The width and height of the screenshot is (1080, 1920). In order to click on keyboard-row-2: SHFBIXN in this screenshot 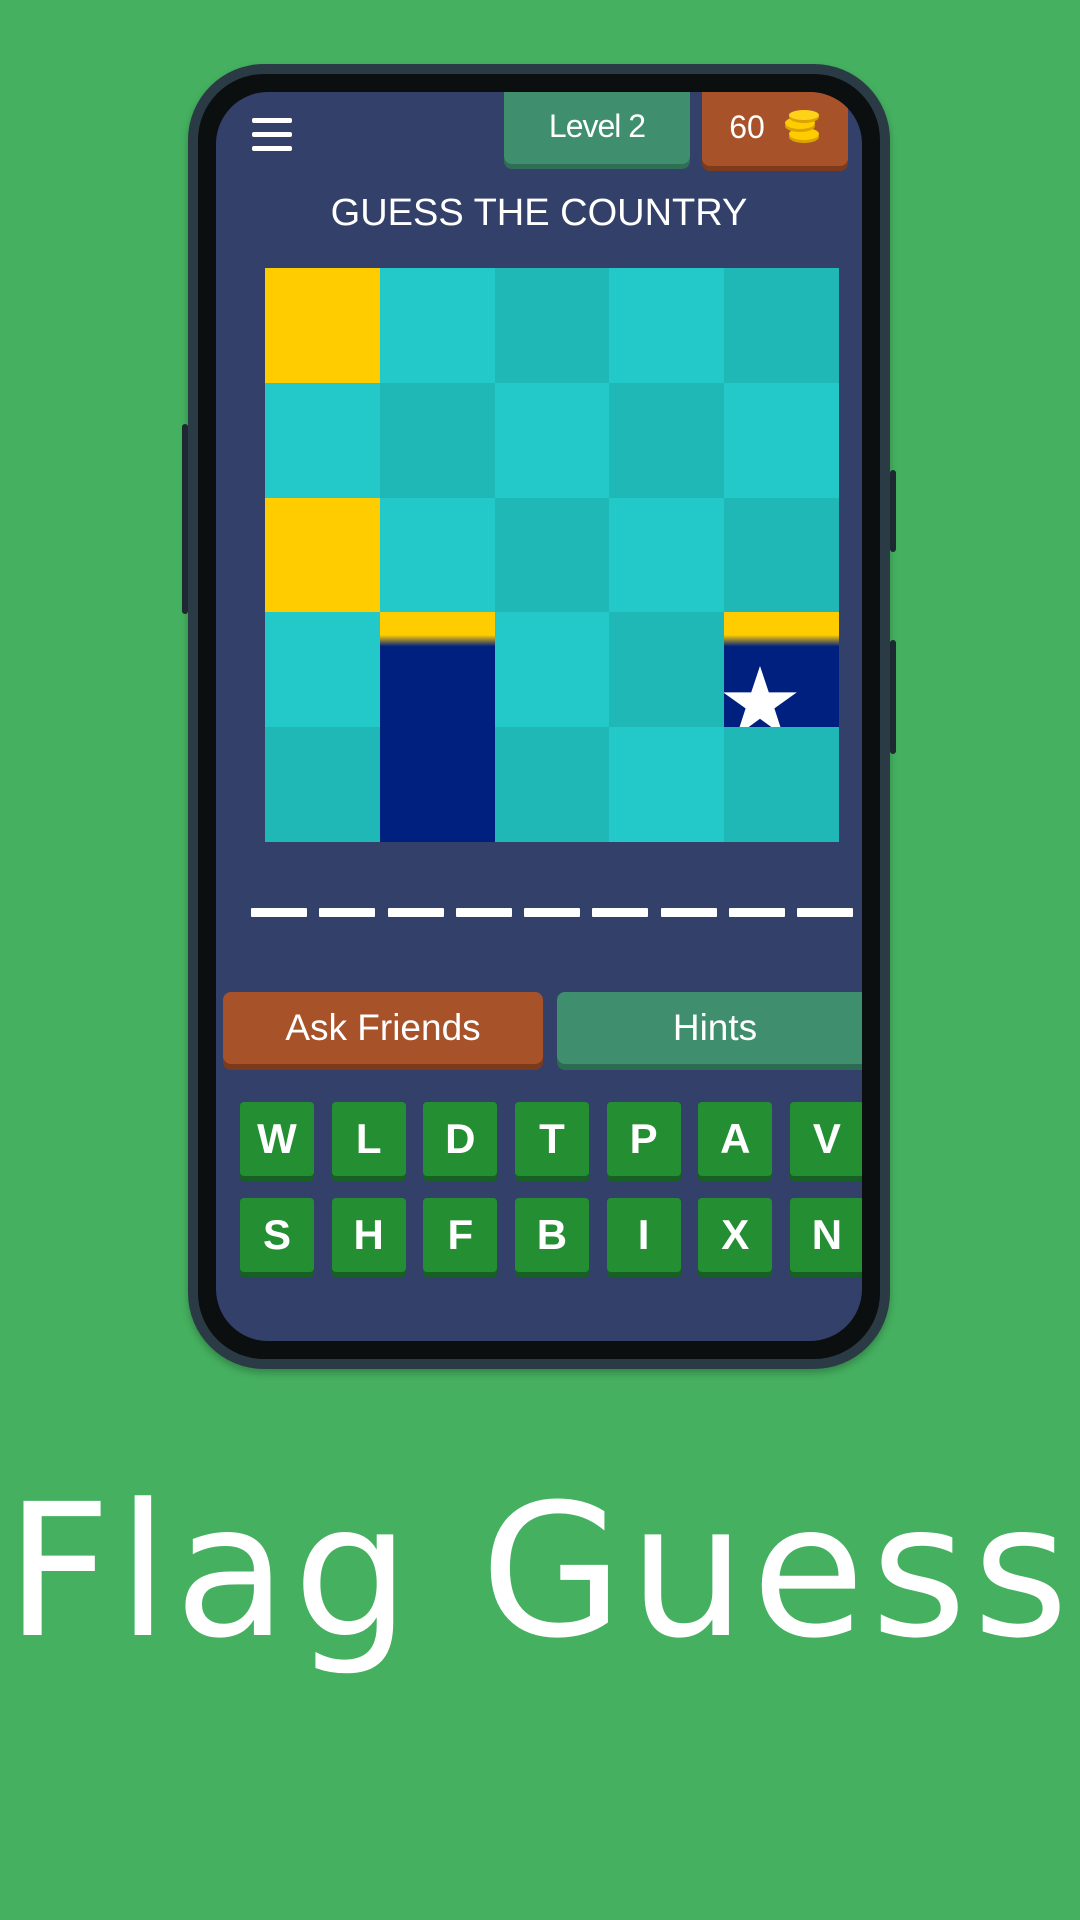, I will do `click(551, 1235)`.